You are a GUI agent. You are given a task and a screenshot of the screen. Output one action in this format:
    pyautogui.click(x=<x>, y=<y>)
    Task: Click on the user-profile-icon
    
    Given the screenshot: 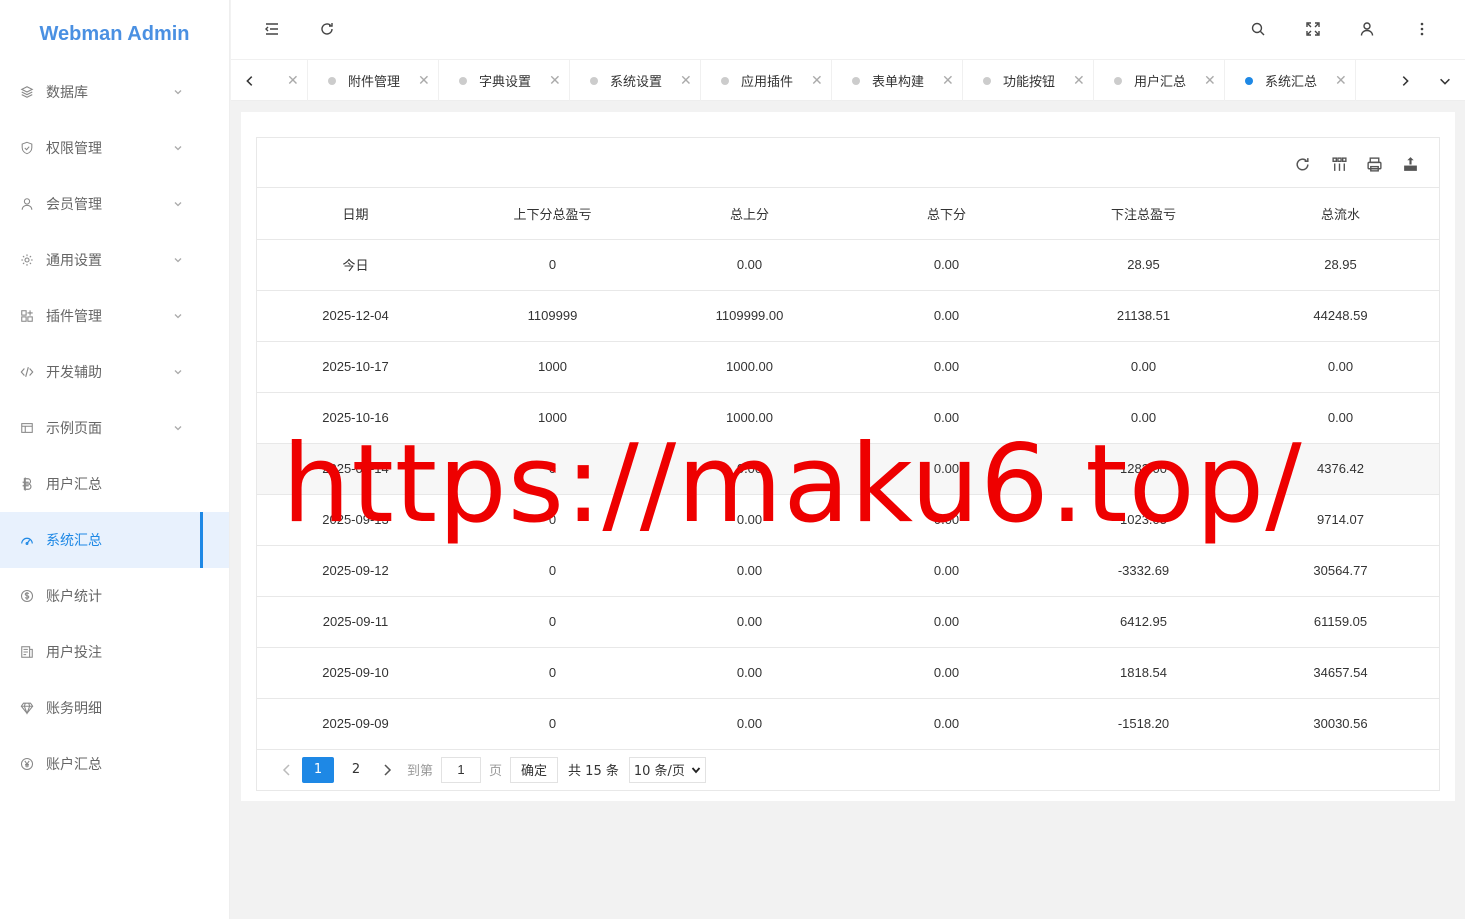 What is the action you would take?
    pyautogui.click(x=1367, y=29)
    